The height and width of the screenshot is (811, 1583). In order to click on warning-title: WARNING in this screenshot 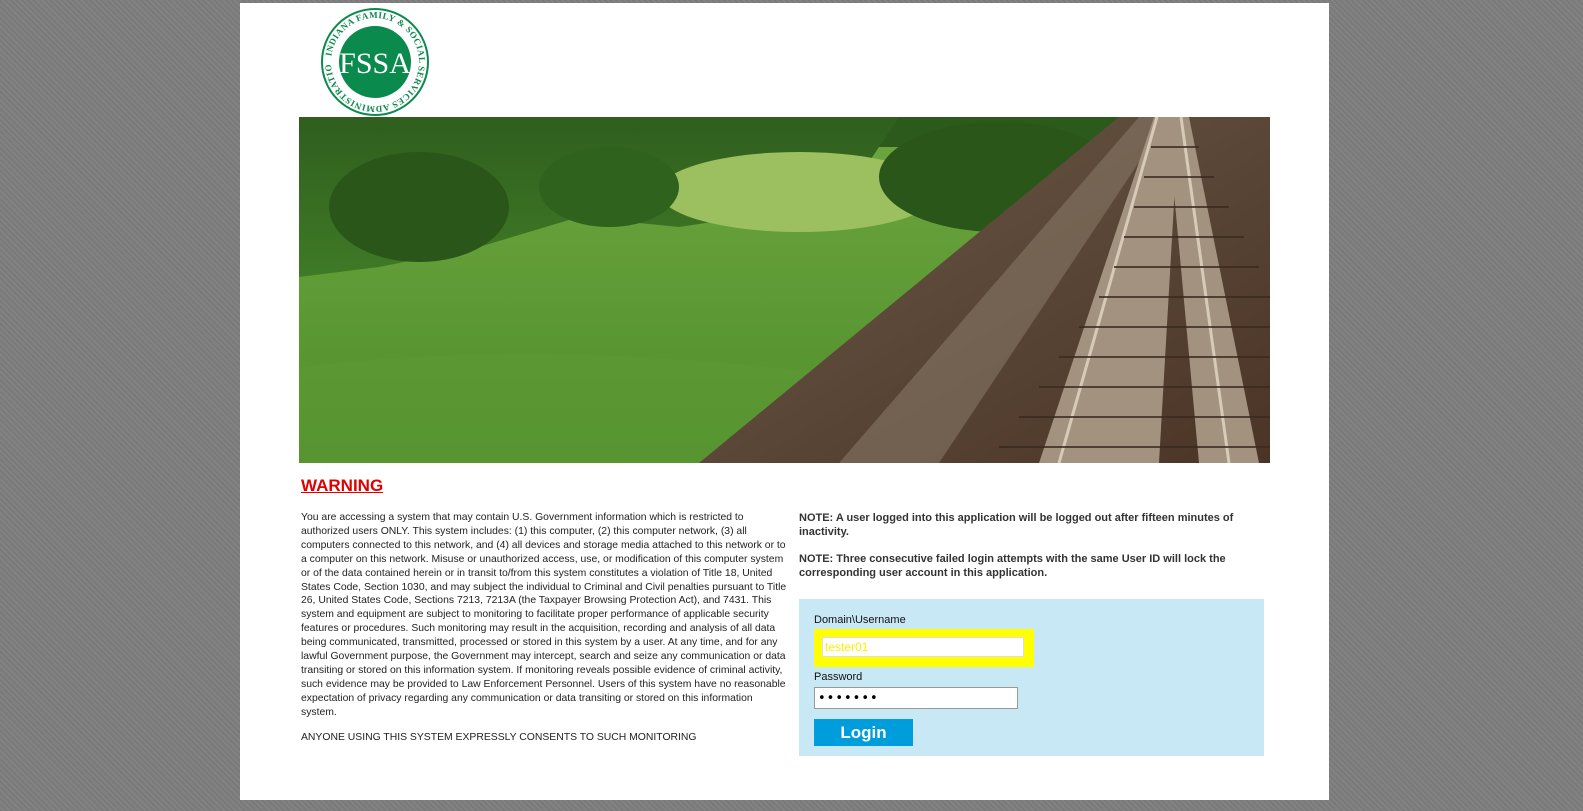, I will do `click(342, 485)`.